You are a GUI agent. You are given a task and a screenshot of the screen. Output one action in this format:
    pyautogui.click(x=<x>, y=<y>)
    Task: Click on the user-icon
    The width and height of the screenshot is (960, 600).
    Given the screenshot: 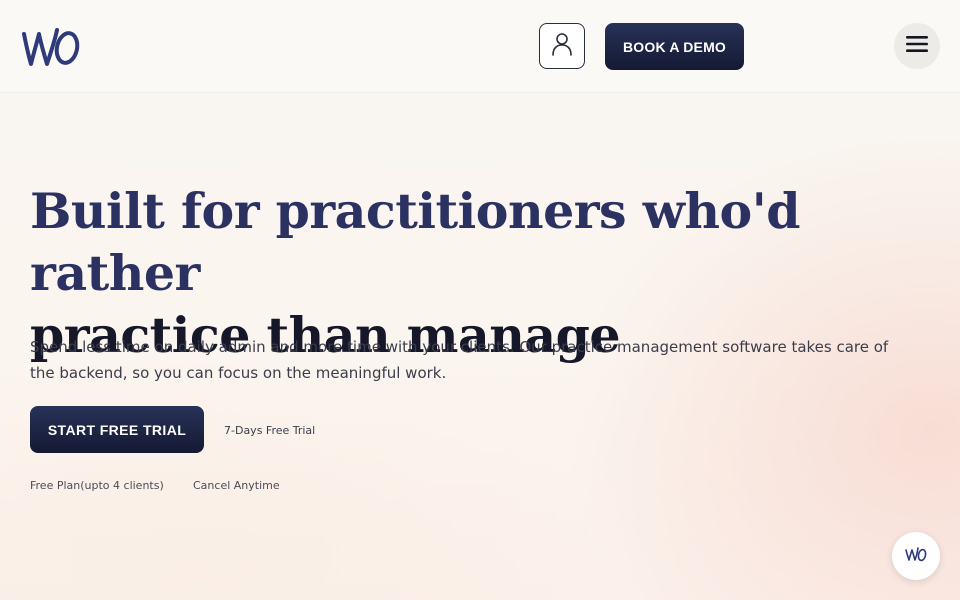 What is the action you would take?
    pyautogui.click(x=562, y=46)
    